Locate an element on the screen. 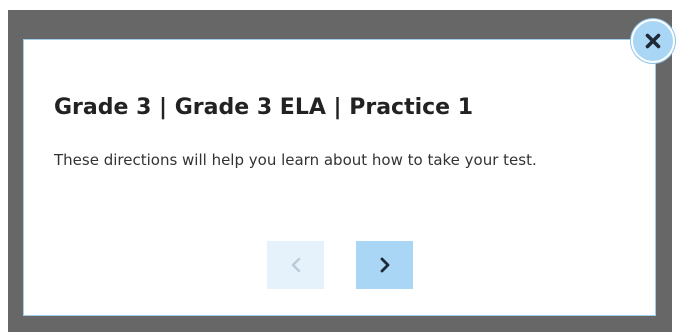  close-icon is located at coordinates (653, 41).